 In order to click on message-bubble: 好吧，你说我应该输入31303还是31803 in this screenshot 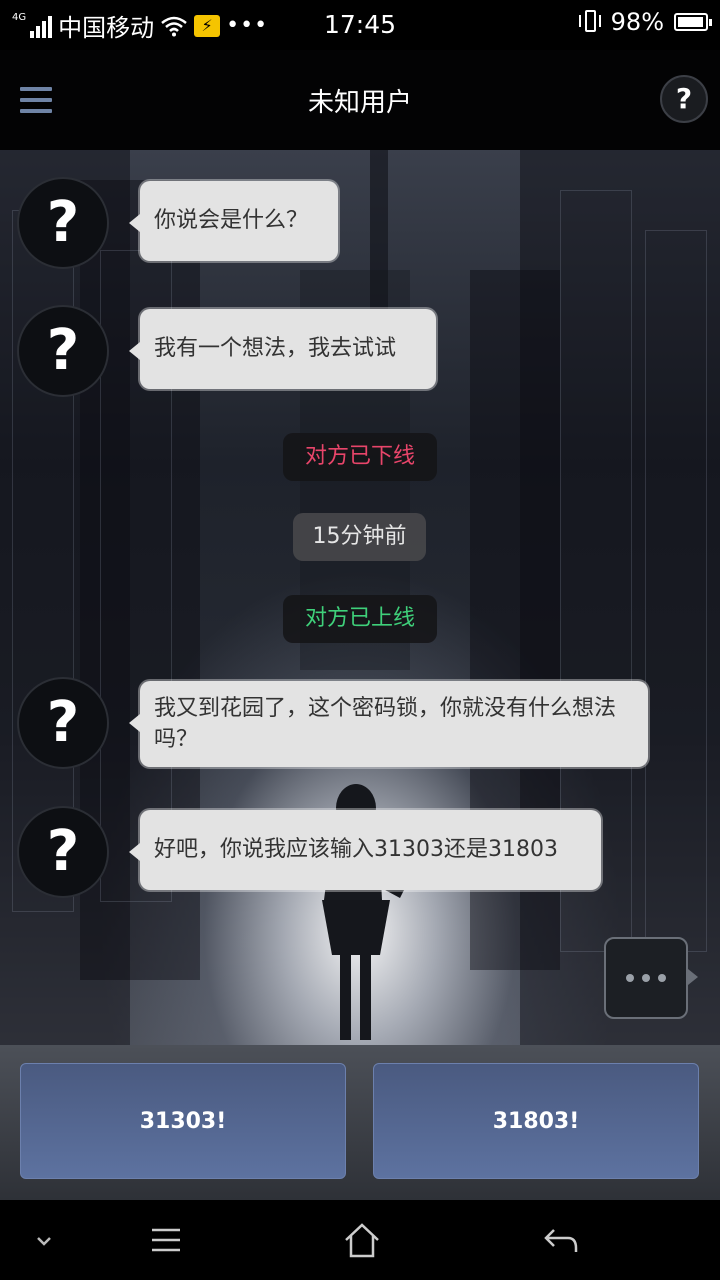, I will do `click(365, 850)`.